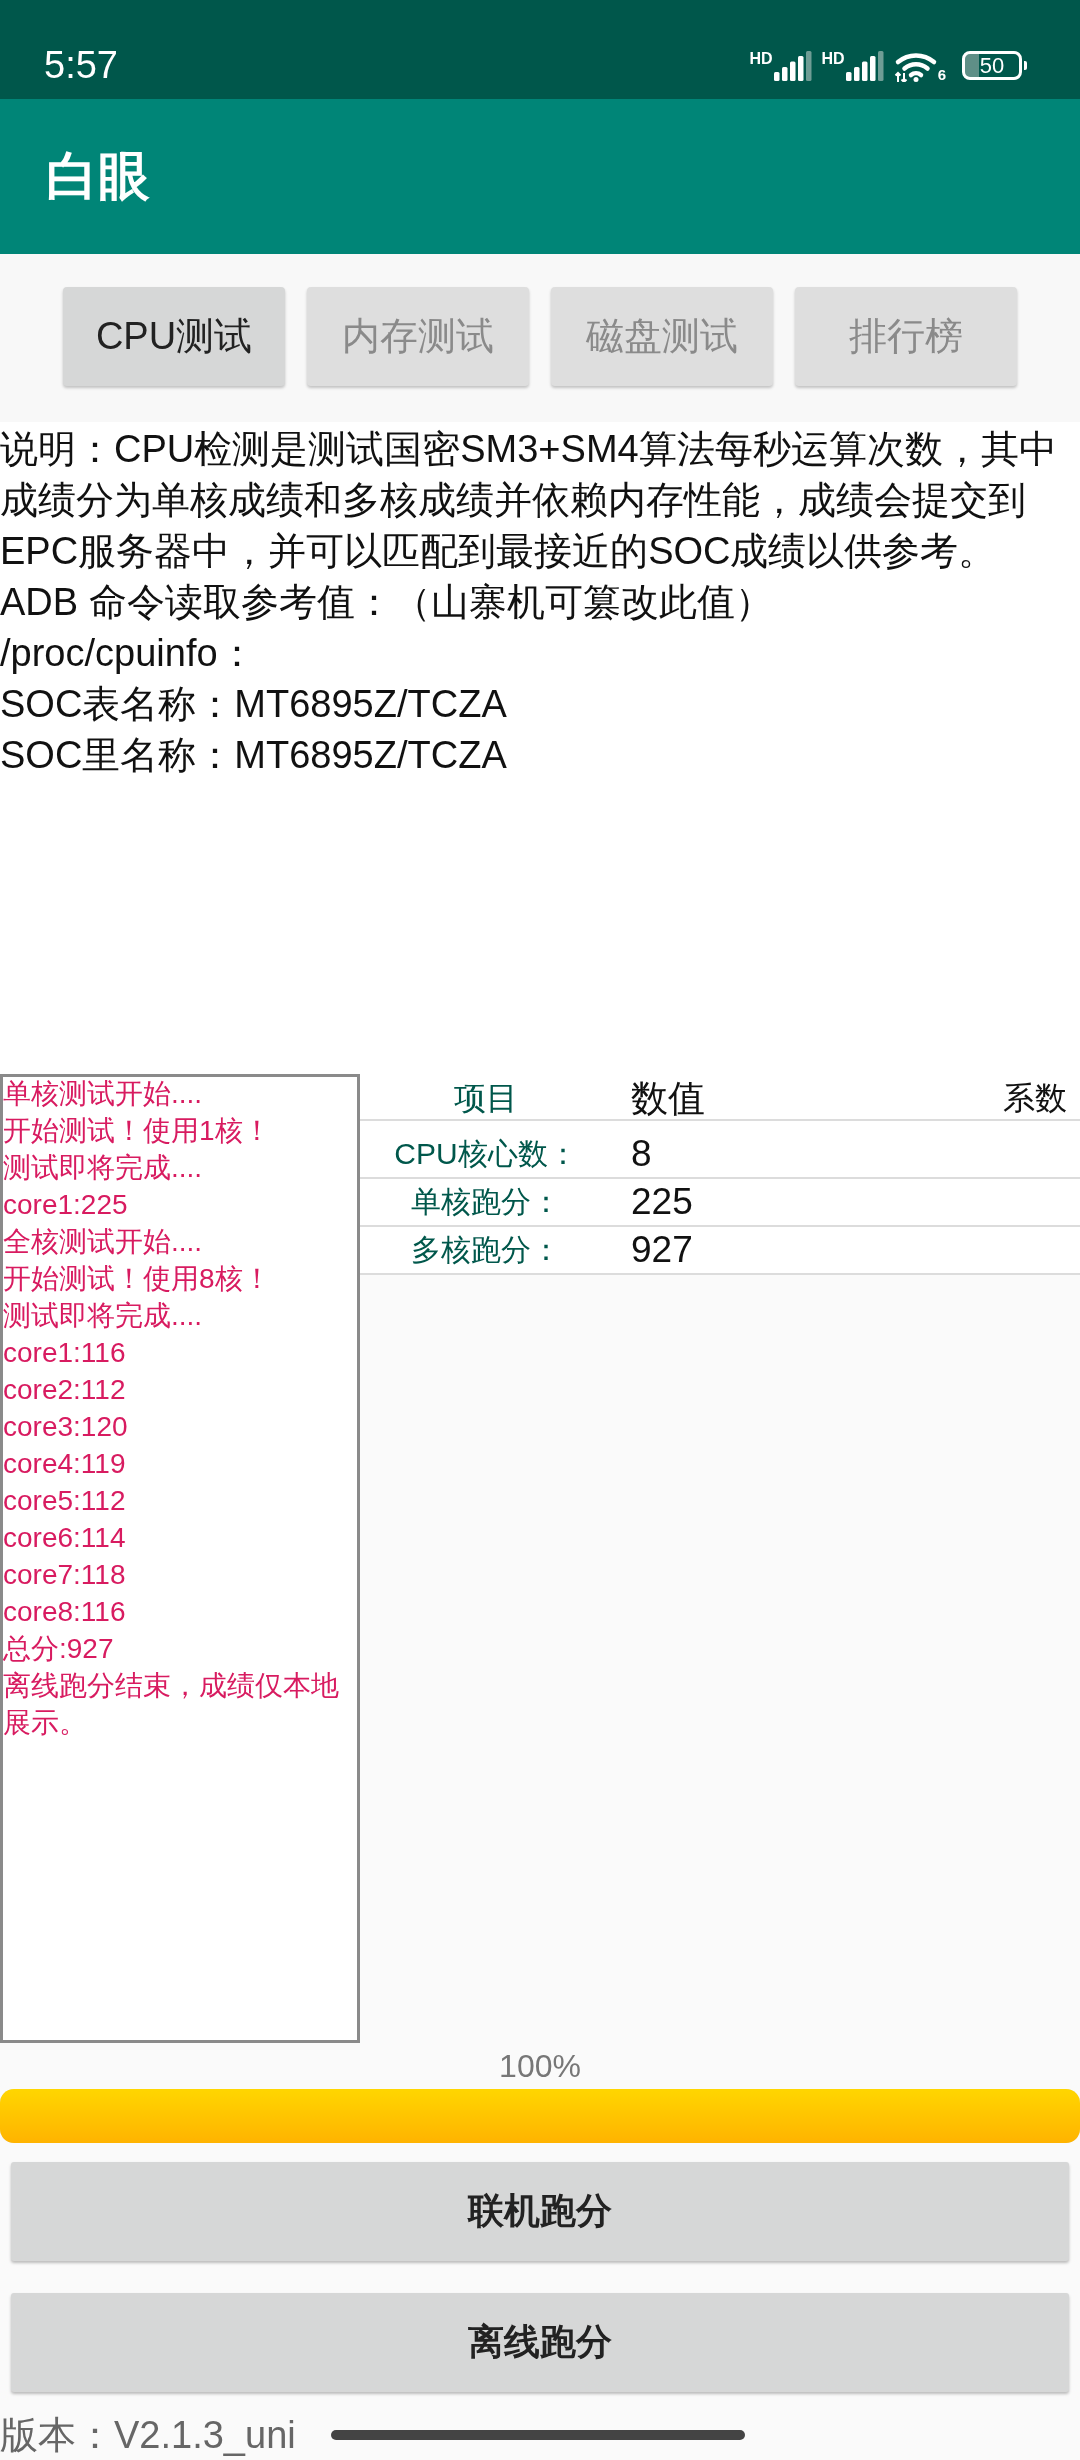 This screenshot has width=1080, height=2460. Describe the element at coordinates (540, 2211) in the screenshot. I see `online-benchmark-button: 联机跑分` at that location.